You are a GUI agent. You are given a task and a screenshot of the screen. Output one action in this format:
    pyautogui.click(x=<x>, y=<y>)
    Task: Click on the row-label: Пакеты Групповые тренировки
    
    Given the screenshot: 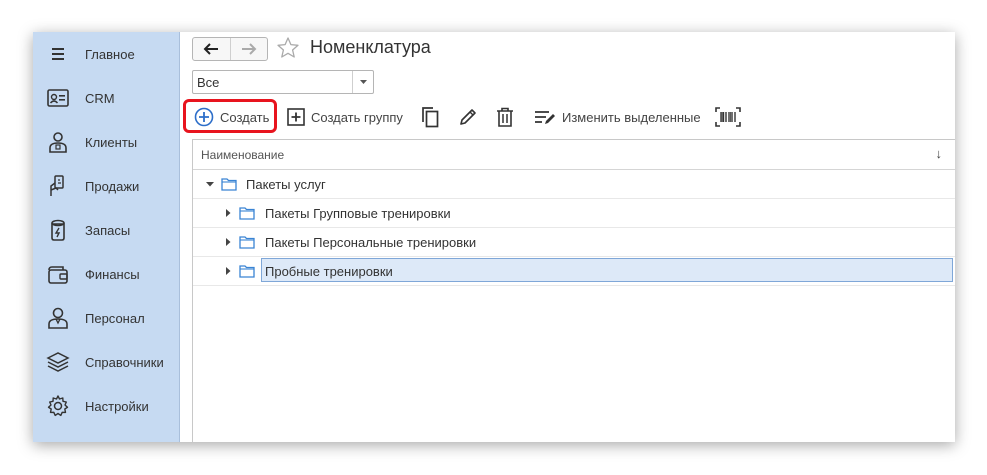 What is the action you would take?
    pyautogui.click(x=358, y=213)
    